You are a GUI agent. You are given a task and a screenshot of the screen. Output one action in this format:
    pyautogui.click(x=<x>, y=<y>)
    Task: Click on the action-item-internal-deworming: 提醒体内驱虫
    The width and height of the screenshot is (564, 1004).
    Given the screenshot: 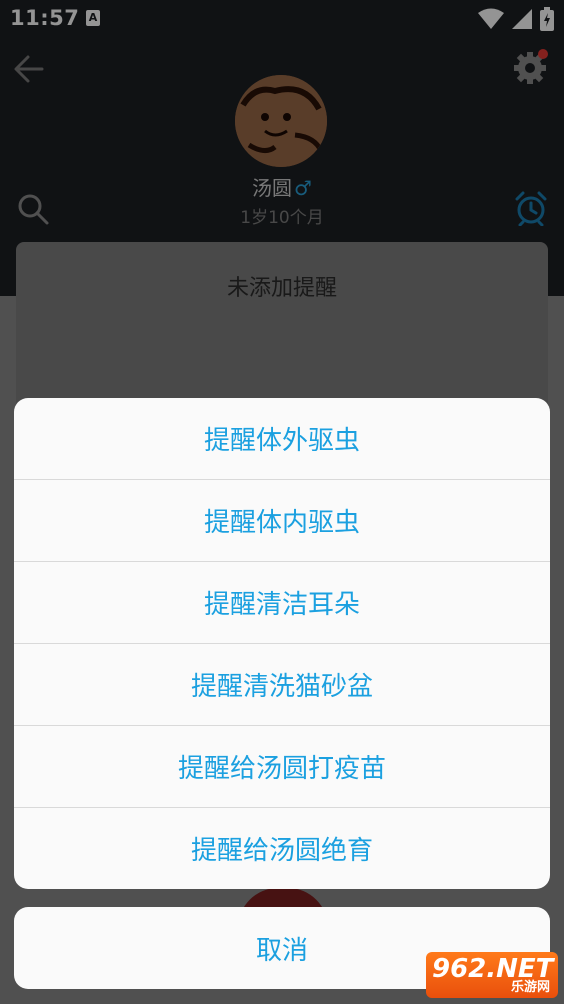 What is the action you would take?
    pyautogui.click(x=282, y=521)
    